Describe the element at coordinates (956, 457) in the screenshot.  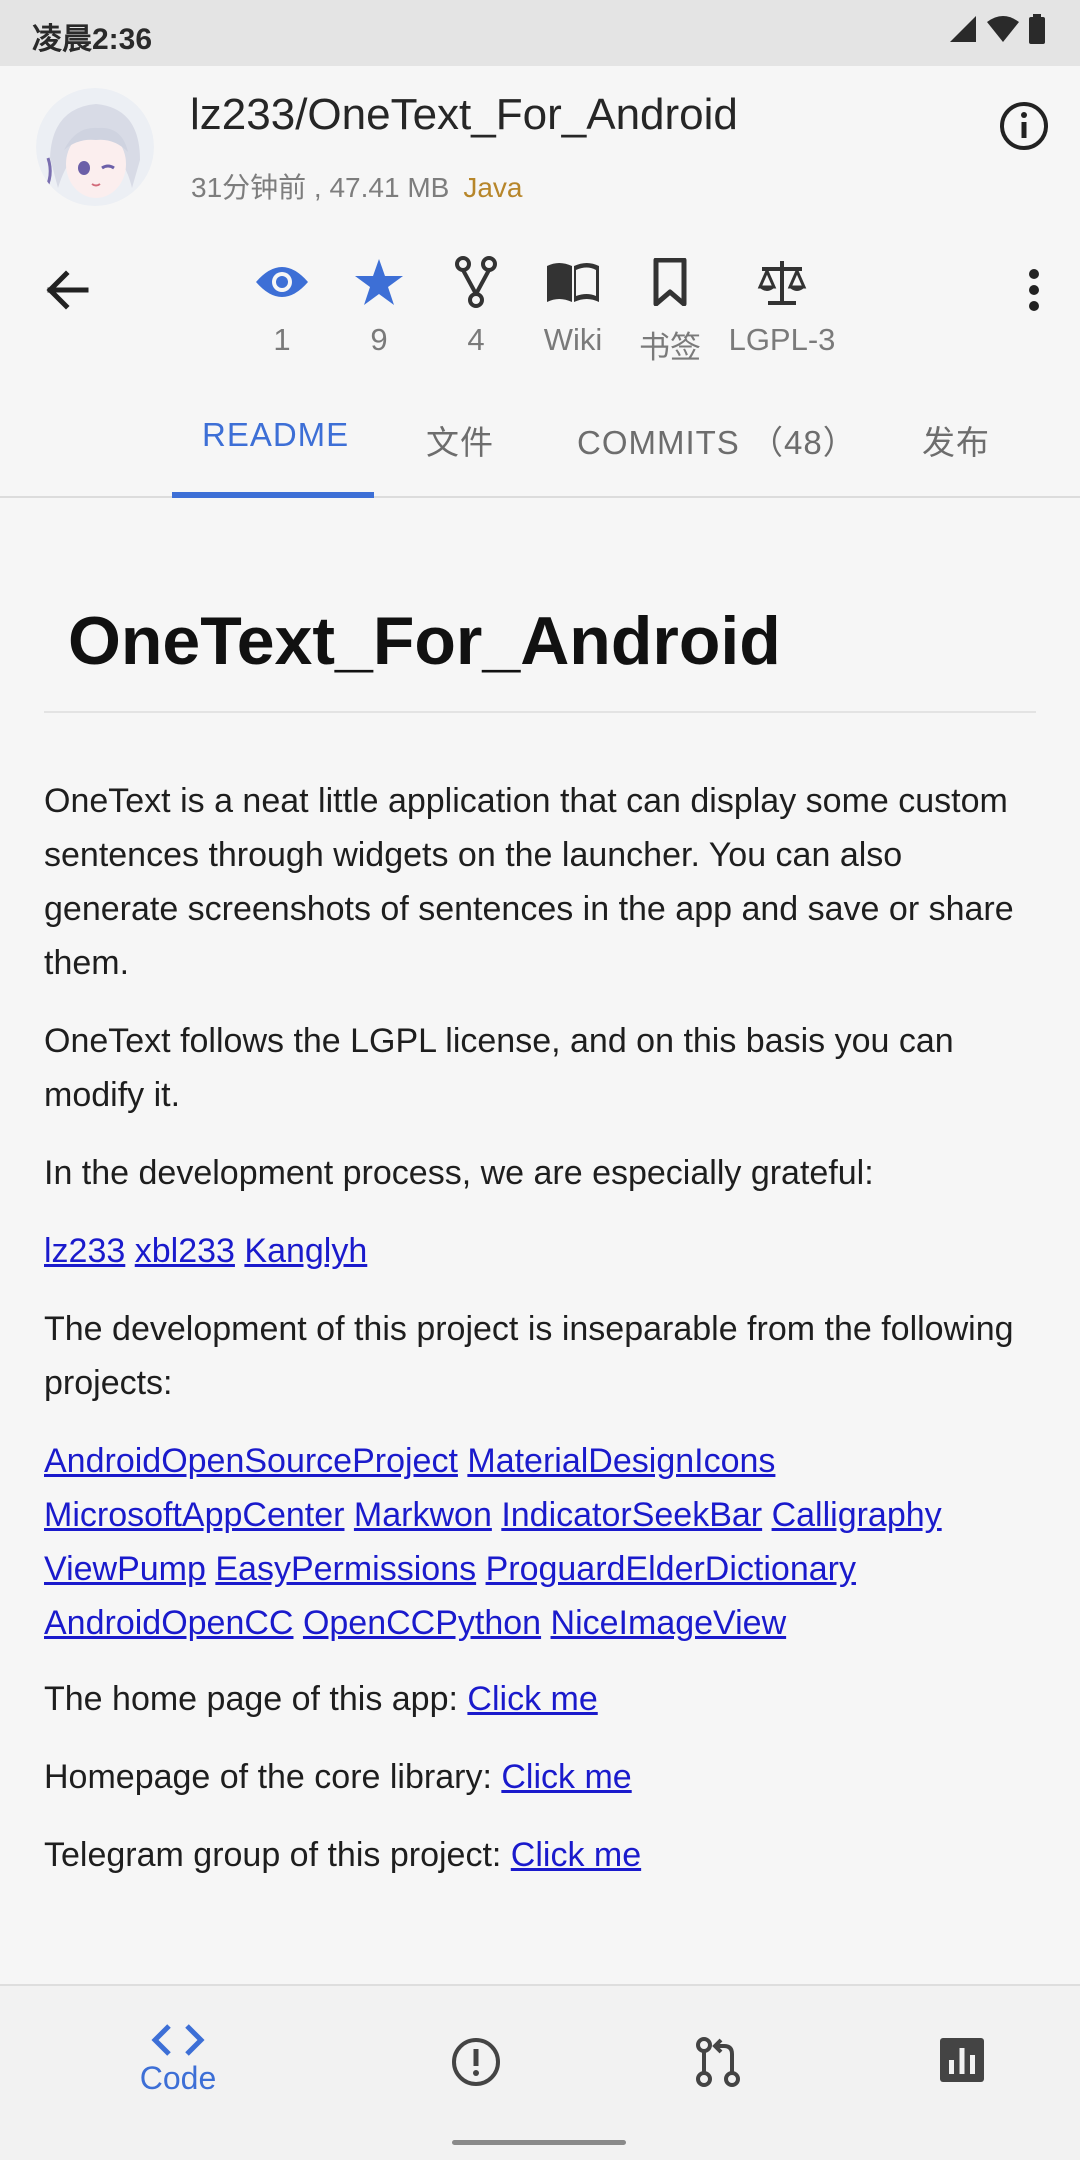
I see `tab-releases: 发布` at that location.